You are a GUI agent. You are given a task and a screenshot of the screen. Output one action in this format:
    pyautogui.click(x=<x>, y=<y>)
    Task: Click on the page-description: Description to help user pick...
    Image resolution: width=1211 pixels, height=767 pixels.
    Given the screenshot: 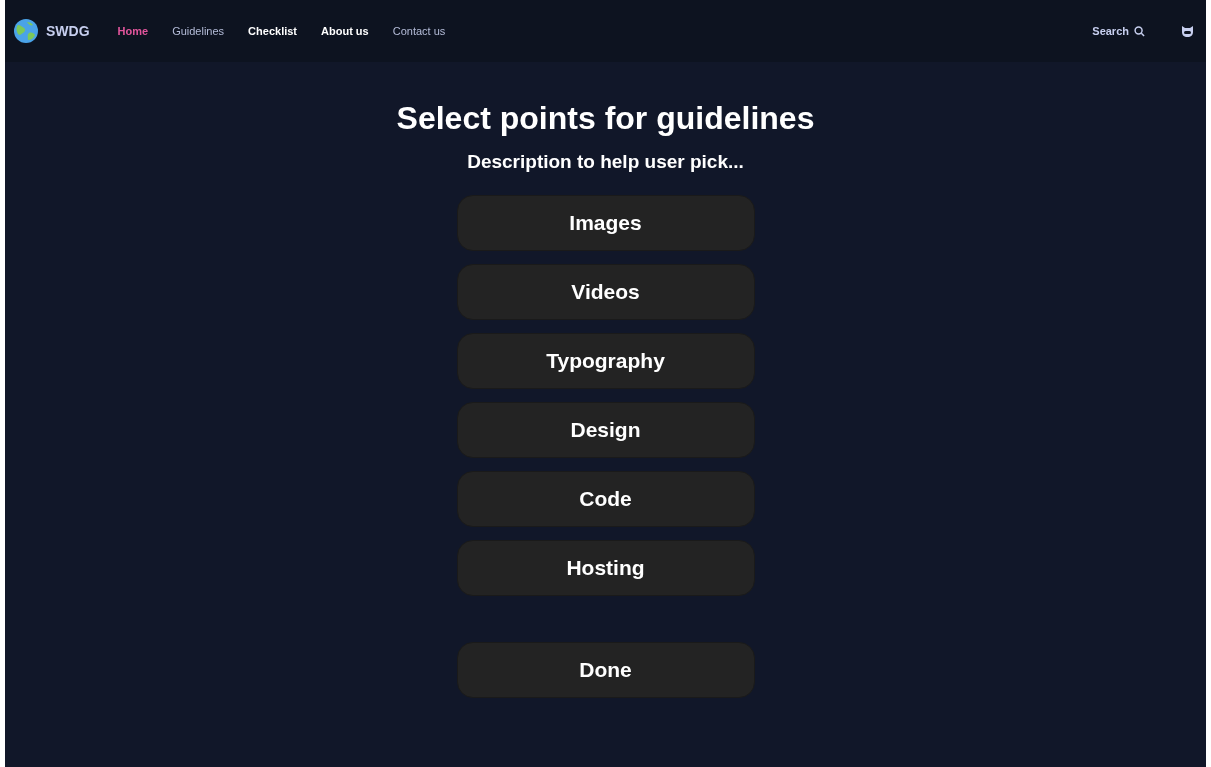 What is the action you would take?
    pyautogui.click(x=605, y=162)
    